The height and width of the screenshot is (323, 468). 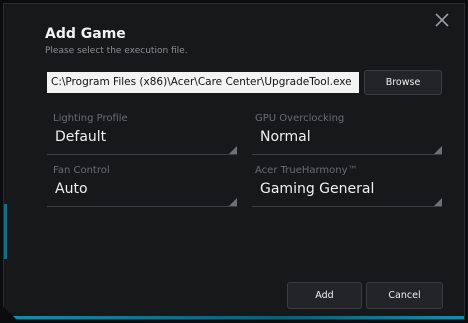 I want to click on gpu-overclocking-label: GPU Overclocking, so click(x=300, y=118).